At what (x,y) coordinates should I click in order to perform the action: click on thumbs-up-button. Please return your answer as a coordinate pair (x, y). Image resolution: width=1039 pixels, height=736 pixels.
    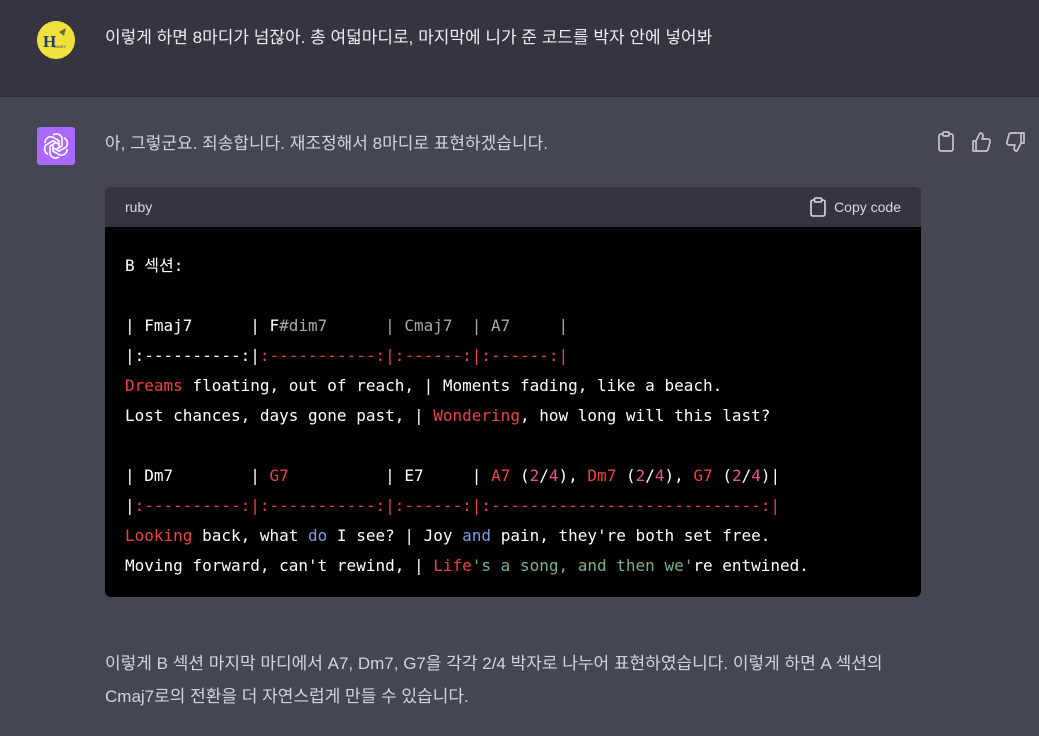
    Looking at the image, I should click on (981, 142).